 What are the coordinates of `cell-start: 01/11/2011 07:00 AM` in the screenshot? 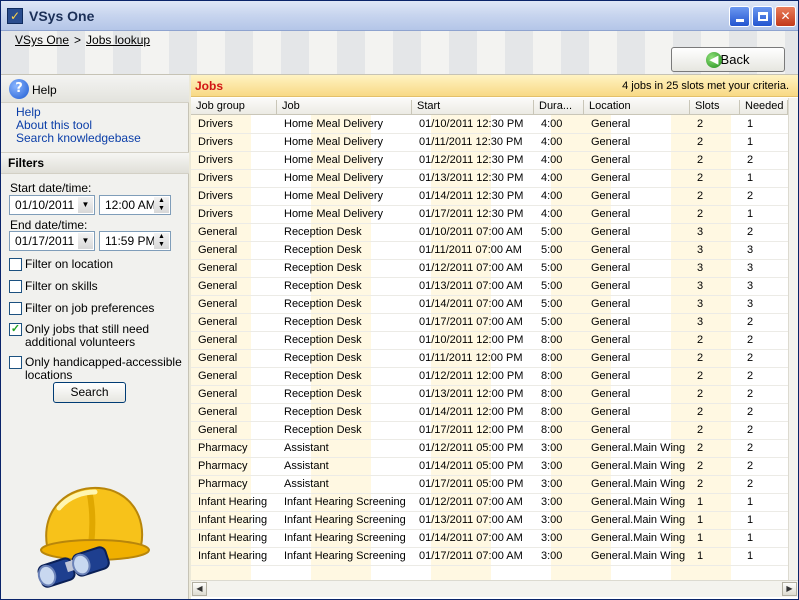 It's located at (470, 250).